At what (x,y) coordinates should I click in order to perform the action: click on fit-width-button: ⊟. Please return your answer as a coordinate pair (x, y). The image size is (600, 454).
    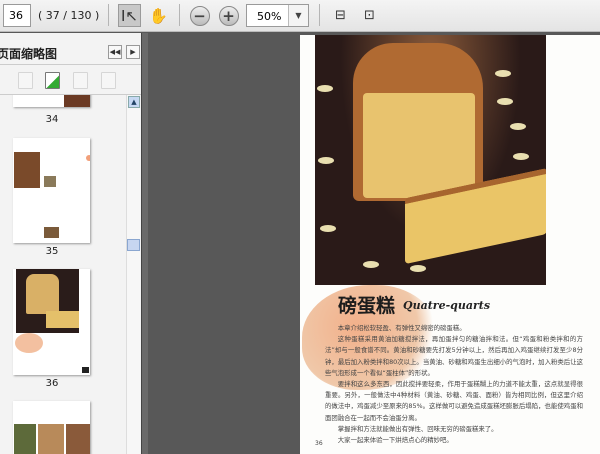
    Looking at the image, I should click on (340, 15).